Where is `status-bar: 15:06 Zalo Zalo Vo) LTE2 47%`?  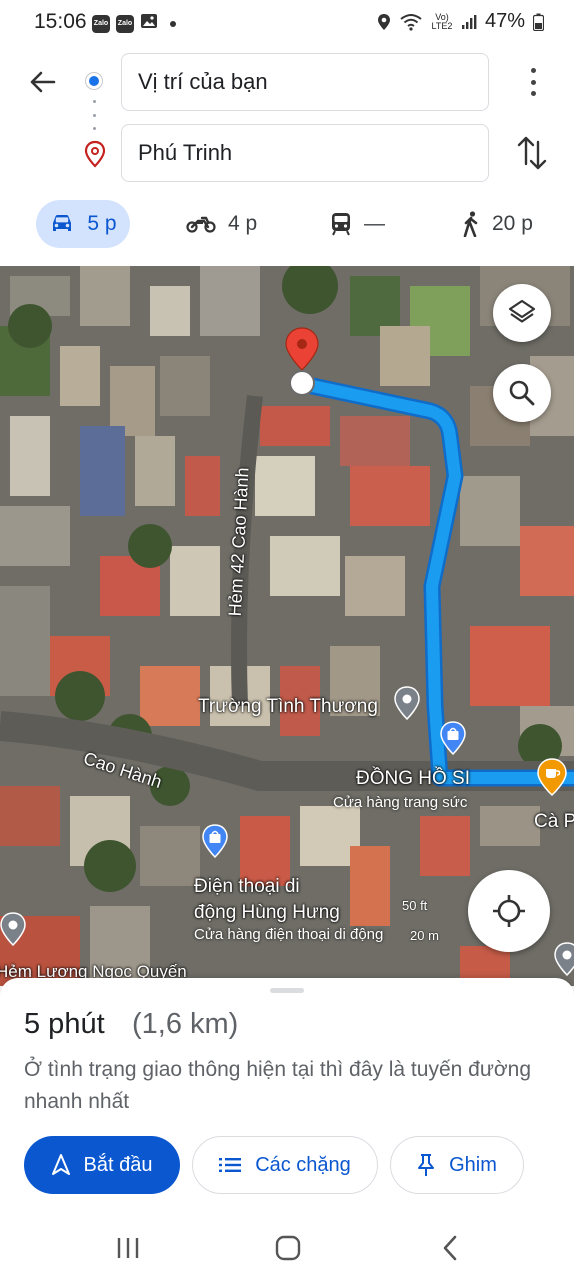 status-bar: 15:06 Zalo Zalo Vo) LTE2 47% is located at coordinates (287, 22).